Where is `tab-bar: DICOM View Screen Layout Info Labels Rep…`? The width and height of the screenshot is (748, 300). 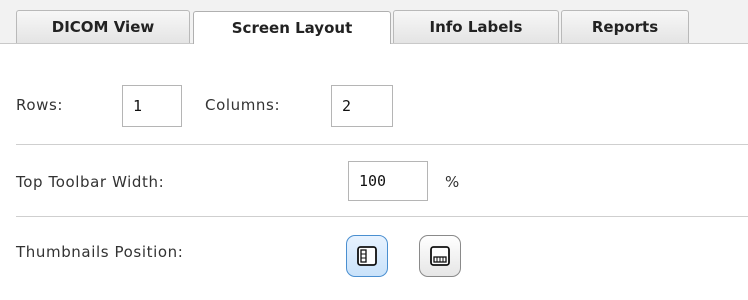 tab-bar: DICOM View Screen Layout Info Labels Rep… is located at coordinates (374, 22).